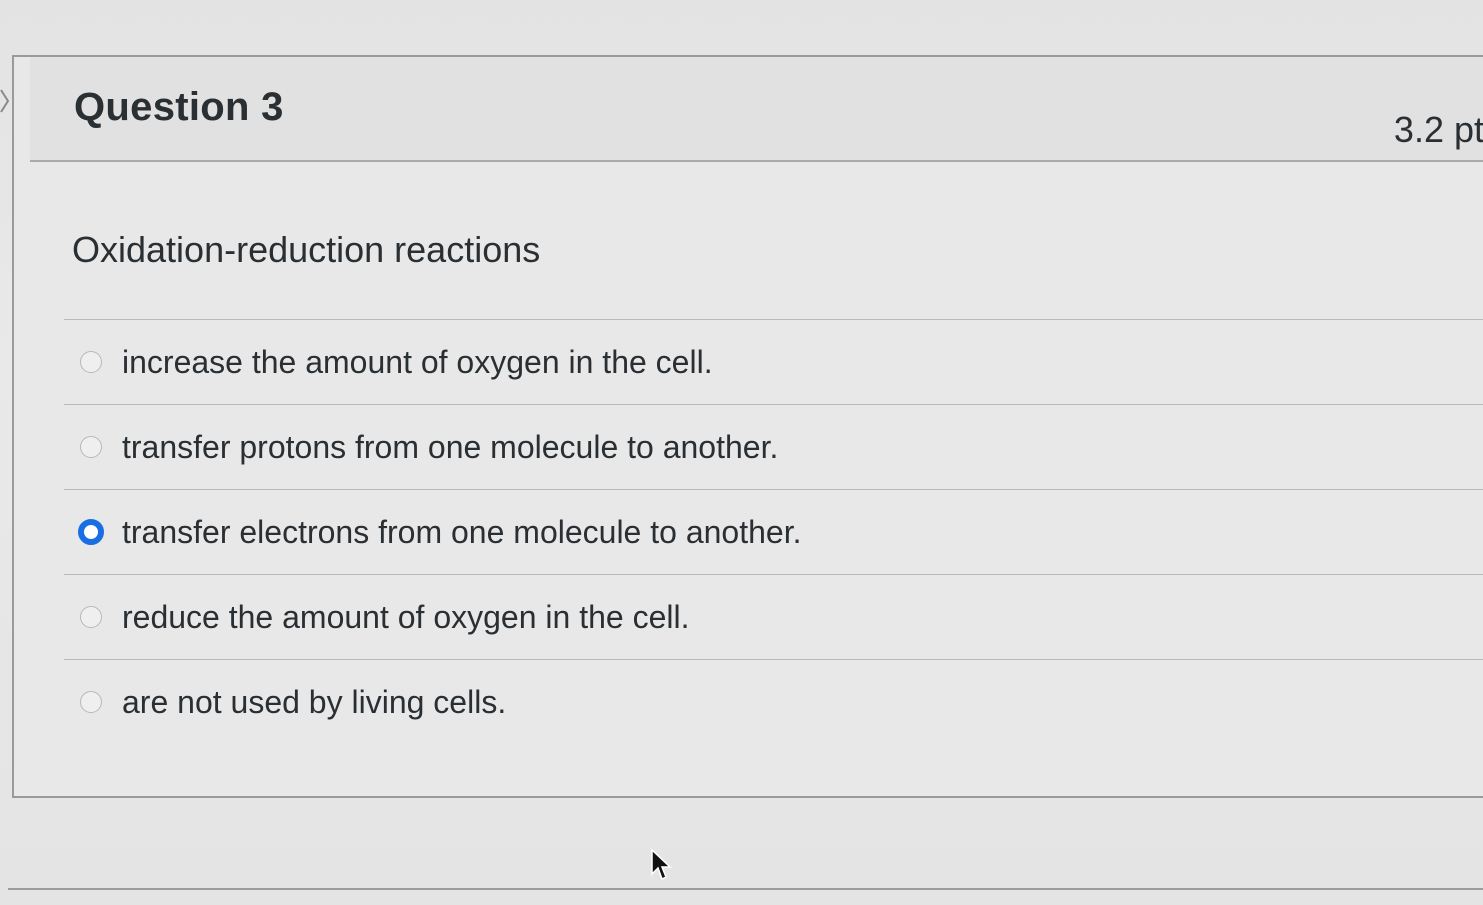  Describe the element at coordinates (745, 889) in the screenshot. I see `next-question-border` at that location.